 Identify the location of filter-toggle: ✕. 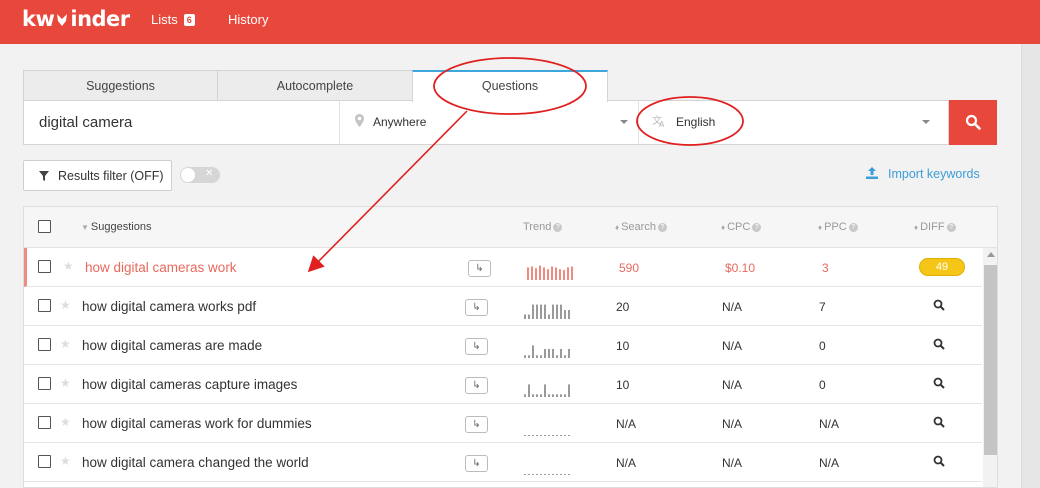
(200, 175).